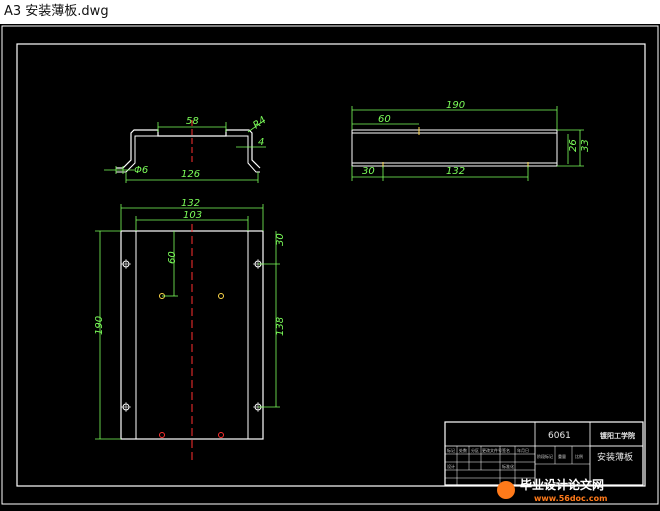  What do you see at coordinates (508, 466) in the screenshot?
I see `label-std: 标准化` at bounding box center [508, 466].